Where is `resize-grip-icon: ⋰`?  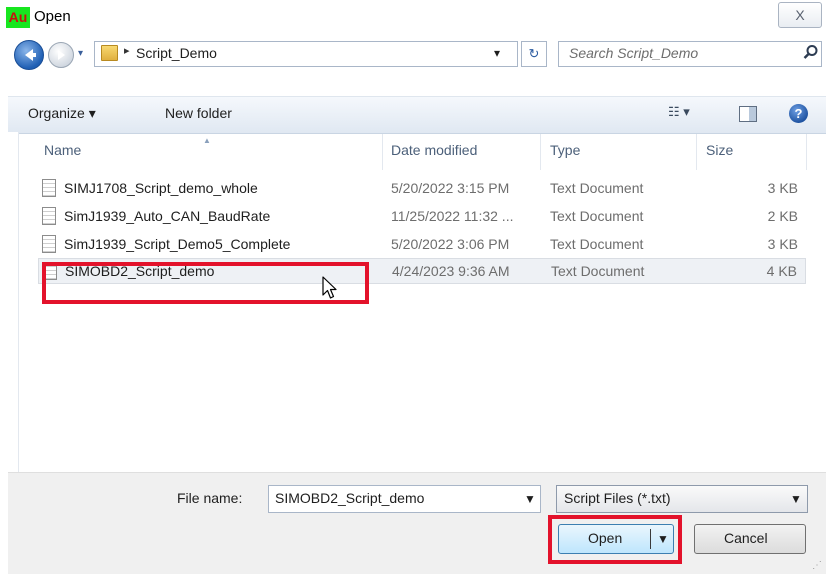 resize-grip-icon: ⋰ is located at coordinates (817, 565).